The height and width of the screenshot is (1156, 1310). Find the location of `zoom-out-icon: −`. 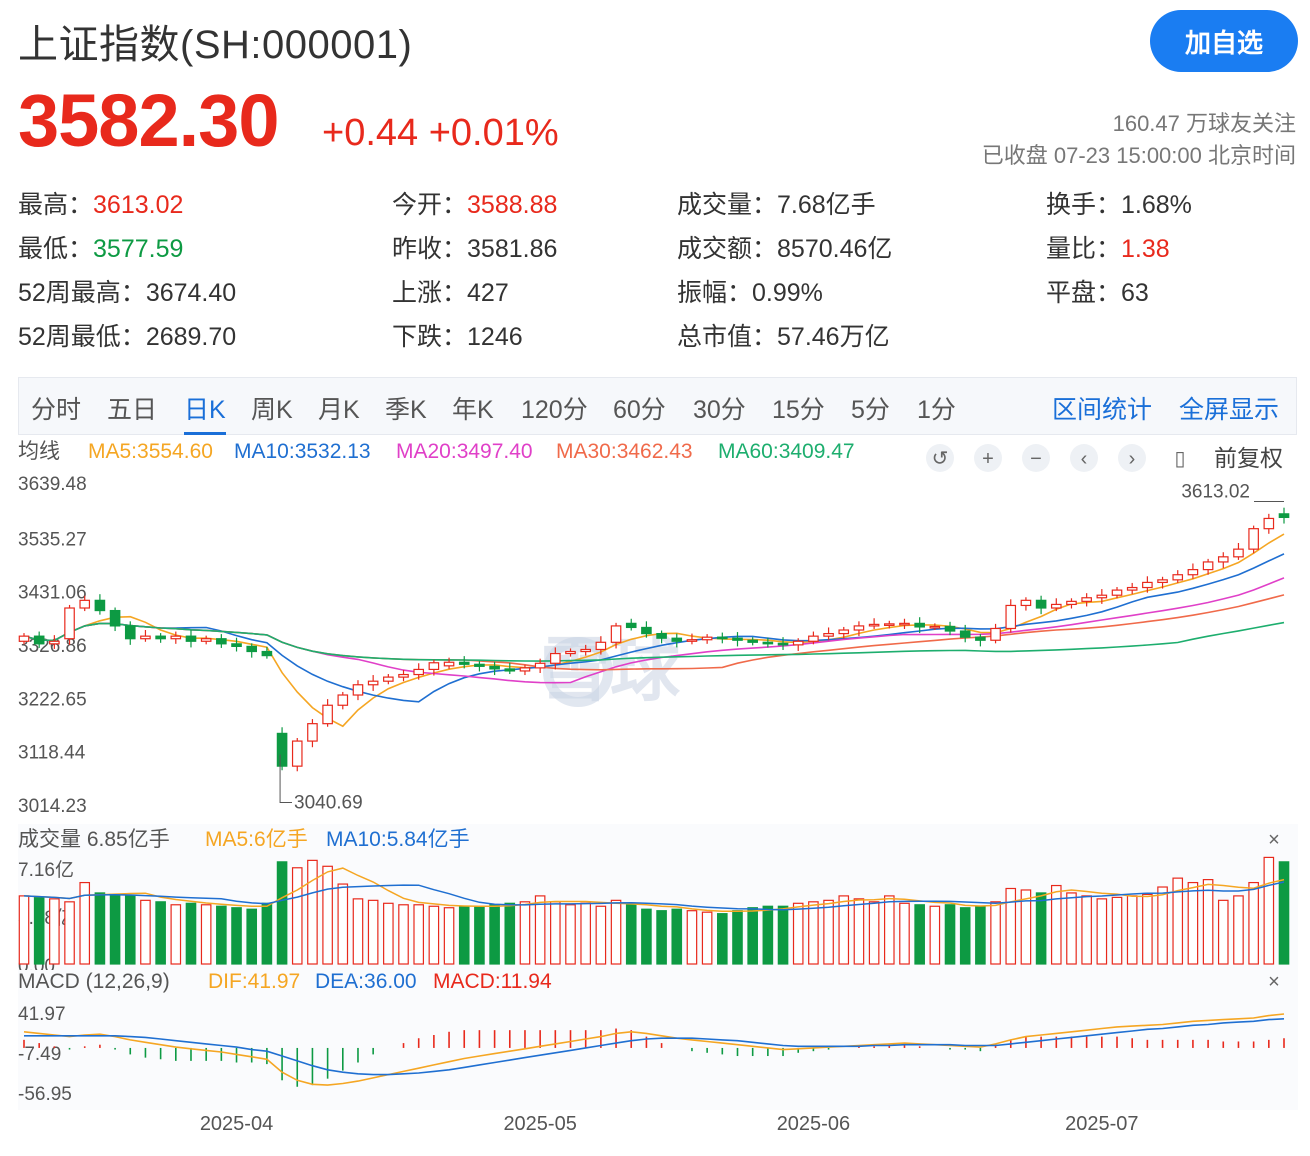

zoom-out-icon: − is located at coordinates (1036, 458).